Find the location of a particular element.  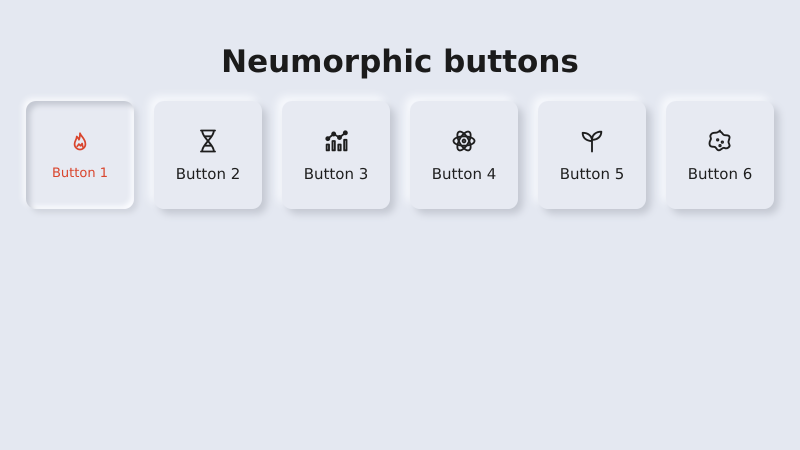

icon-button: Button 3 is located at coordinates (336, 155).